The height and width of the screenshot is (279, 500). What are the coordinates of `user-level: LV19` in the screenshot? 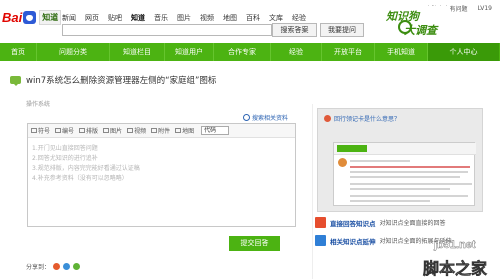 It's located at (484, 8).